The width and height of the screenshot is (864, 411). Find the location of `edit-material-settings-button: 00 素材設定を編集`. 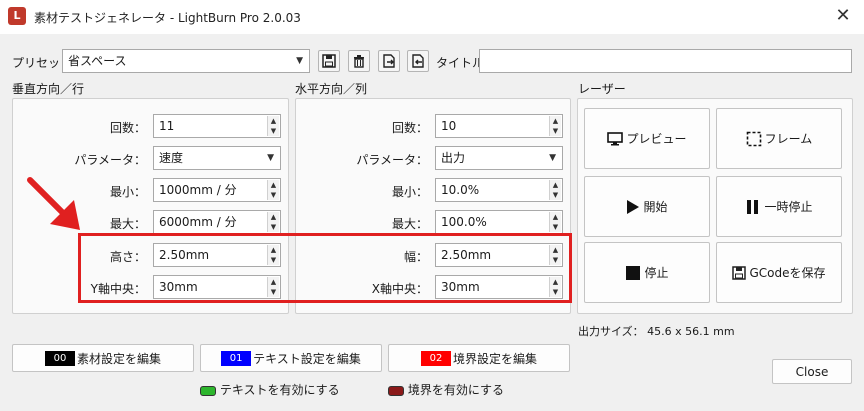

edit-material-settings-button: 00 素材設定を編集 is located at coordinates (103, 358).